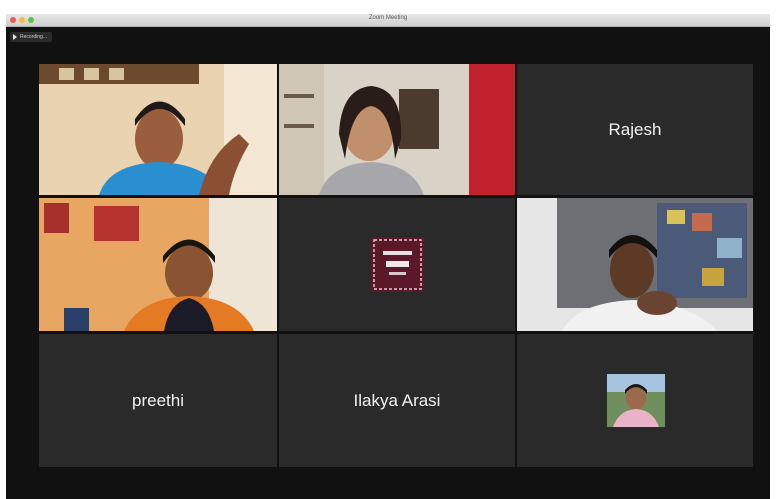 The height and width of the screenshot is (499, 776). I want to click on participant-tile-7: preethi, so click(158, 400).